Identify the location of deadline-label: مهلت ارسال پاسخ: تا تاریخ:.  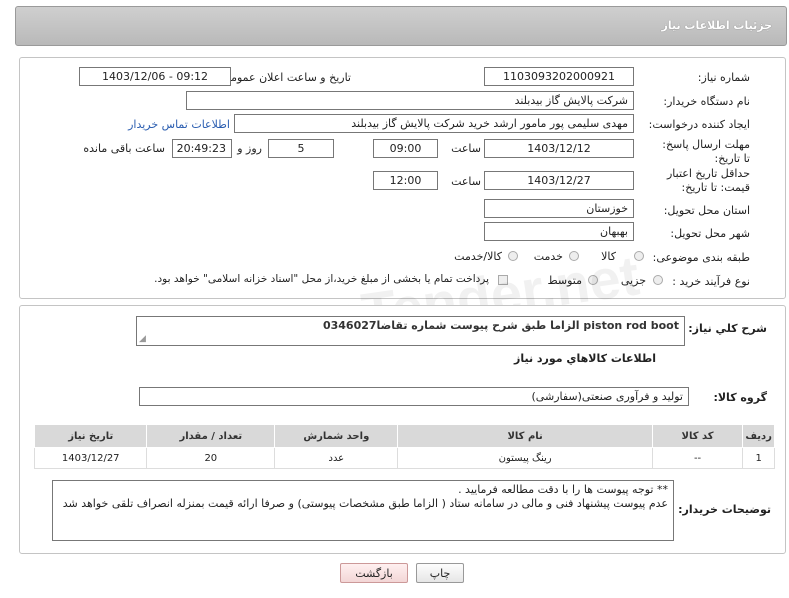
(706, 151).